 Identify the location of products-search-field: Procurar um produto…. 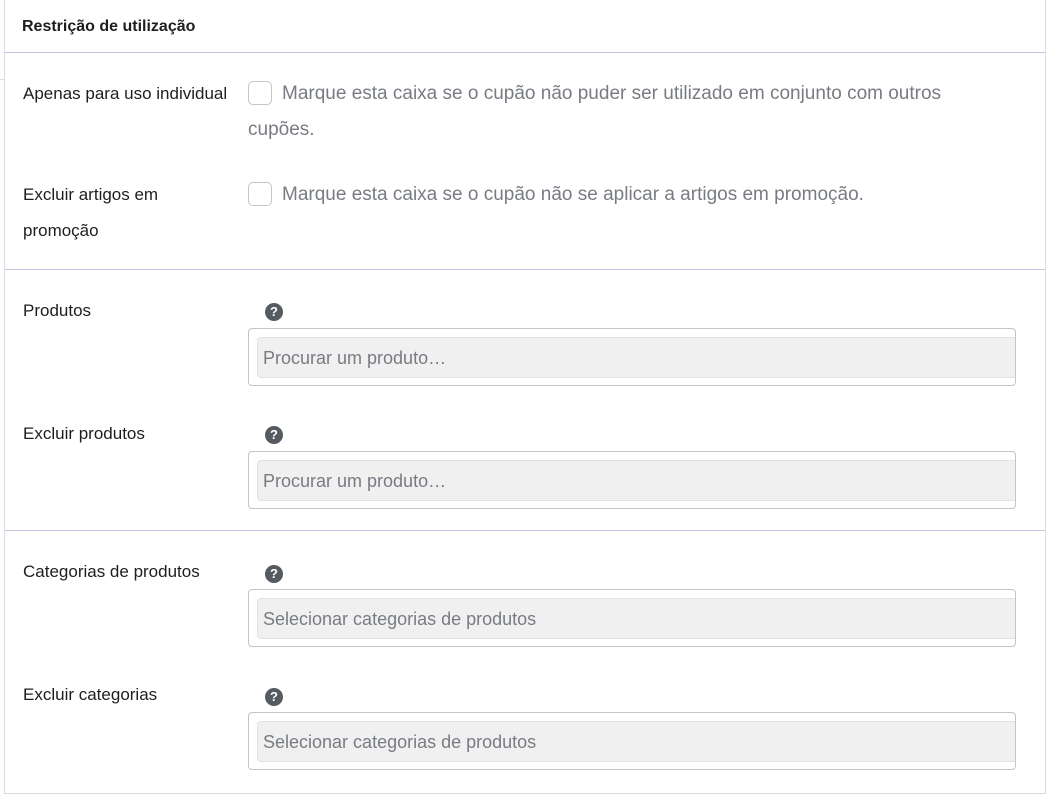
(636, 357).